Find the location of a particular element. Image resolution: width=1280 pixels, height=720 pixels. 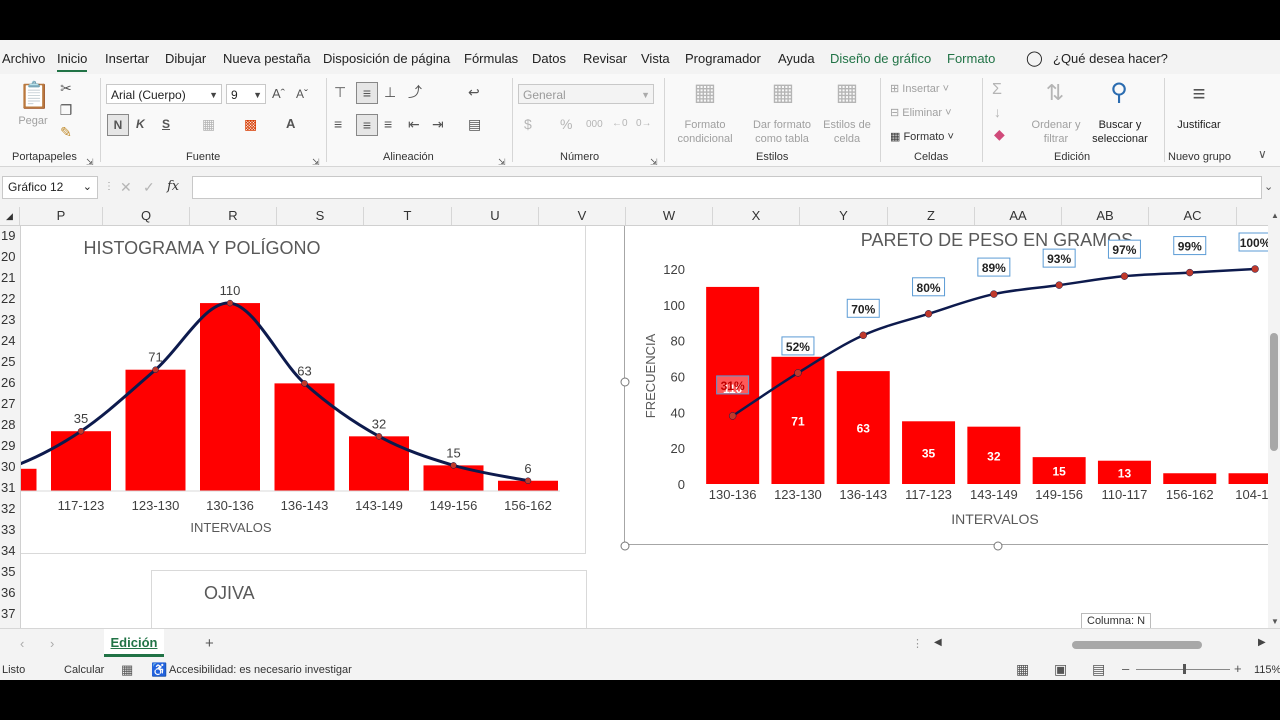

insert-function-icon: fx is located at coordinates (173, 187).